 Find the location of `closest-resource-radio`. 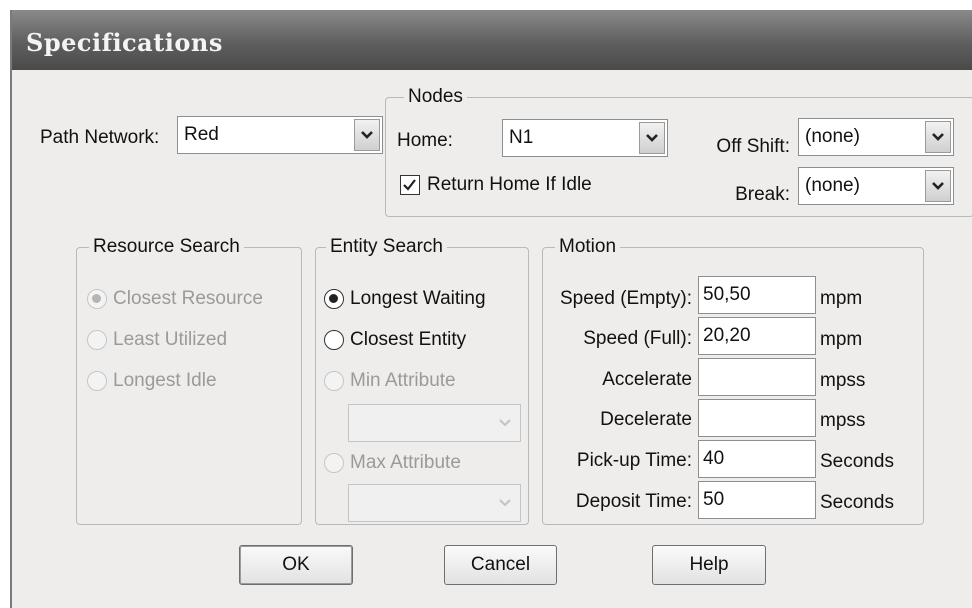

closest-resource-radio is located at coordinates (97, 299).